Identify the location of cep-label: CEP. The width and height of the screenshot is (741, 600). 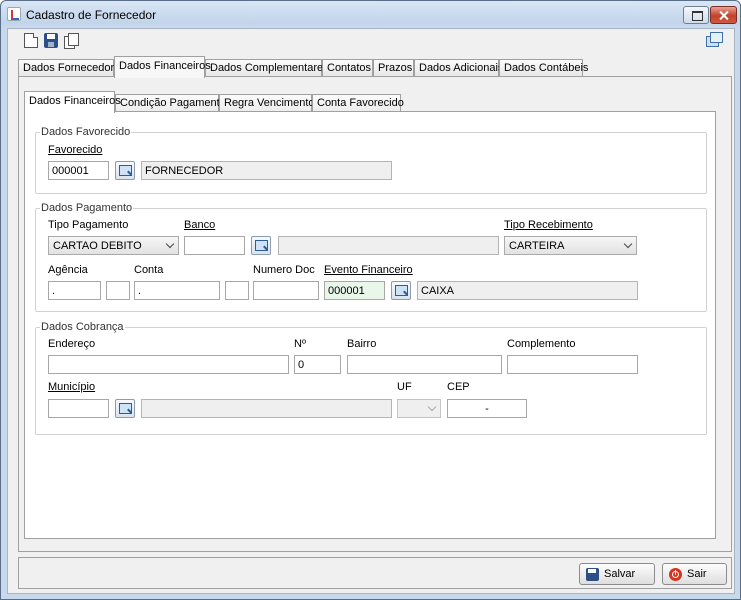
(458, 387).